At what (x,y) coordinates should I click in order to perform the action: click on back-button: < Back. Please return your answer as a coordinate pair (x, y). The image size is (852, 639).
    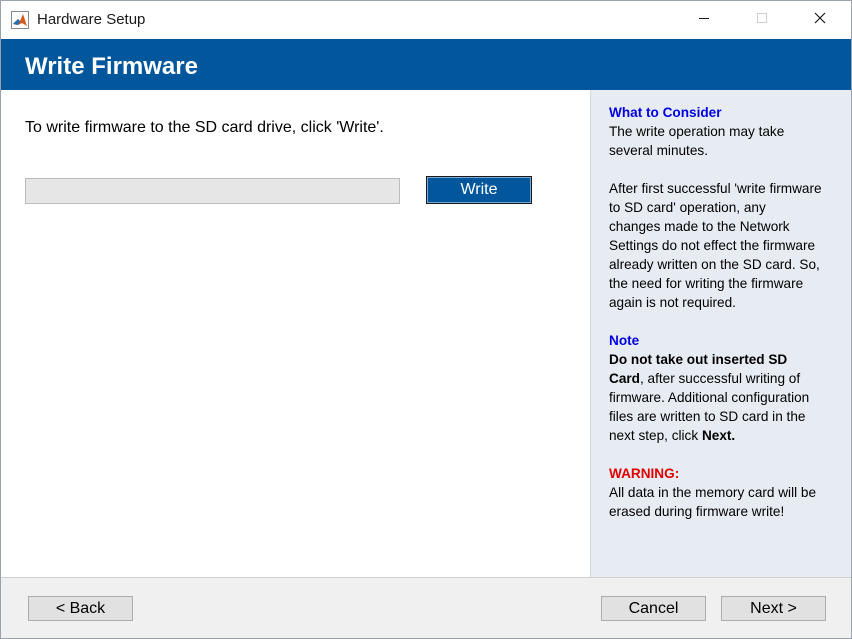
    Looking at the image, I should click on (80, 608).